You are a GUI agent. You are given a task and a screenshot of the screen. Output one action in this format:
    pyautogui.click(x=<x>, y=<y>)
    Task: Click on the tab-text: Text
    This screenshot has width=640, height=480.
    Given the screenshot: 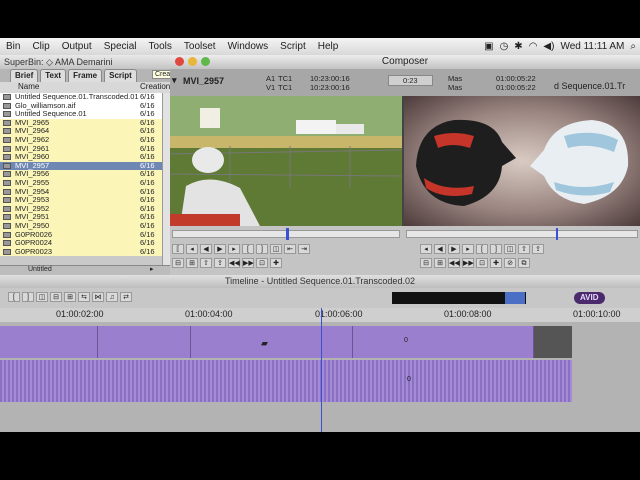 What is the action you would take?
    pyautogui.click(x=53, y=75)
    